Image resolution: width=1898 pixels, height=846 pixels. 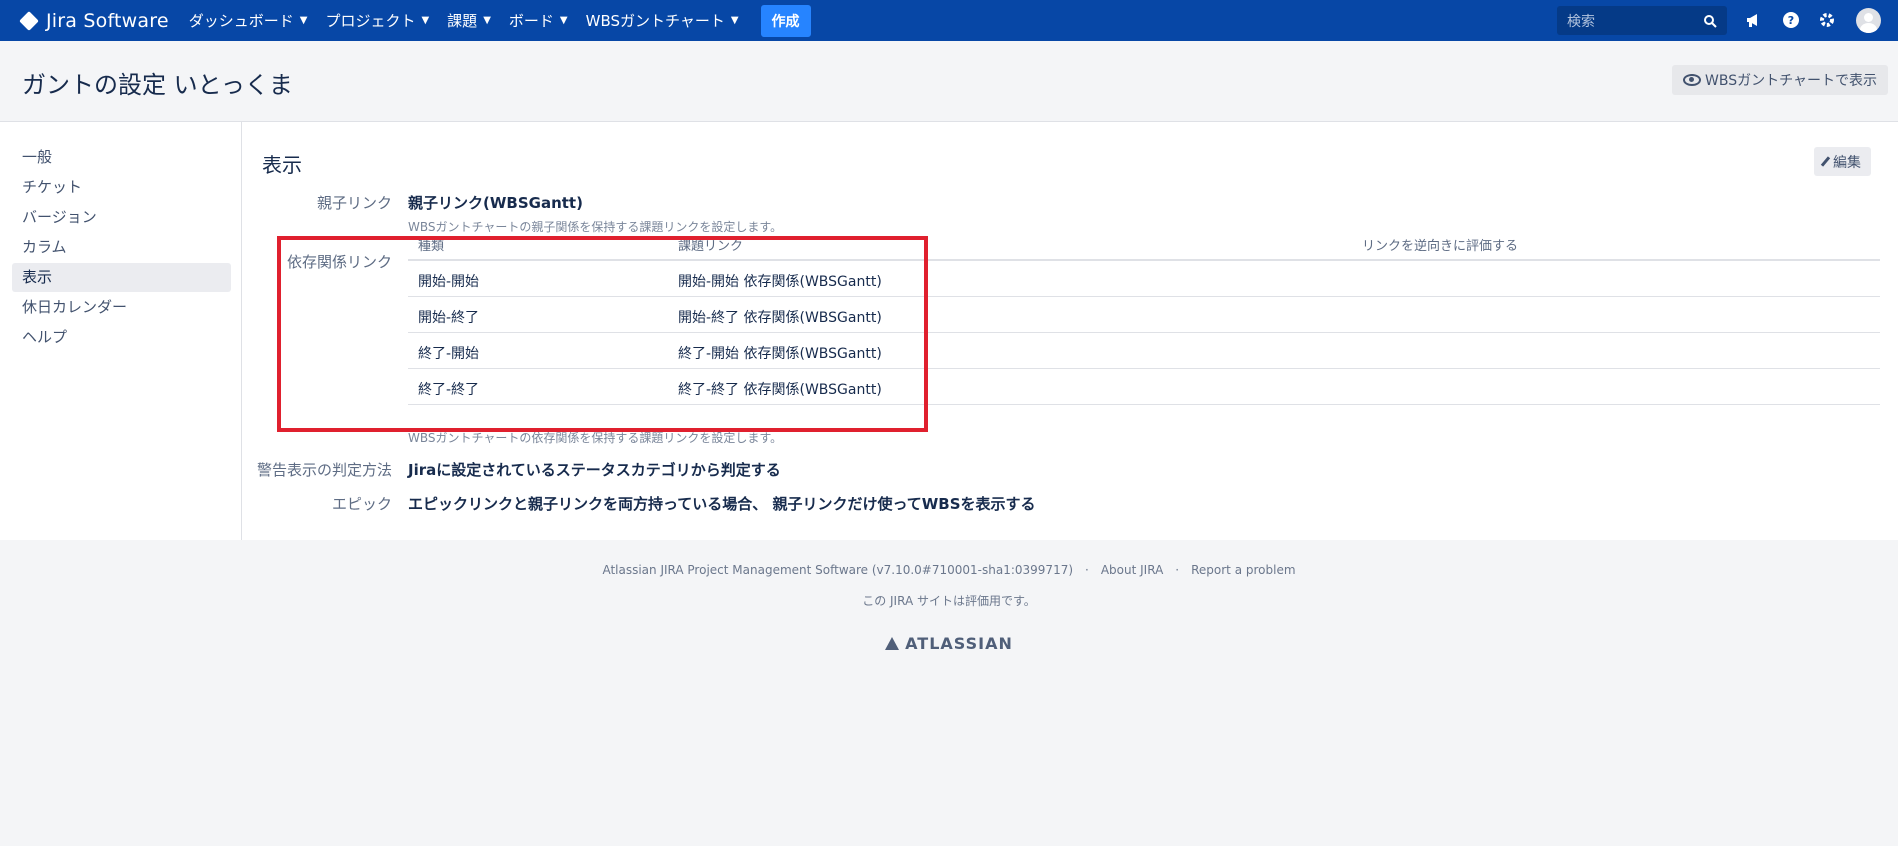 I want to click on megaphone-icon, so click(x=1754, y=21).